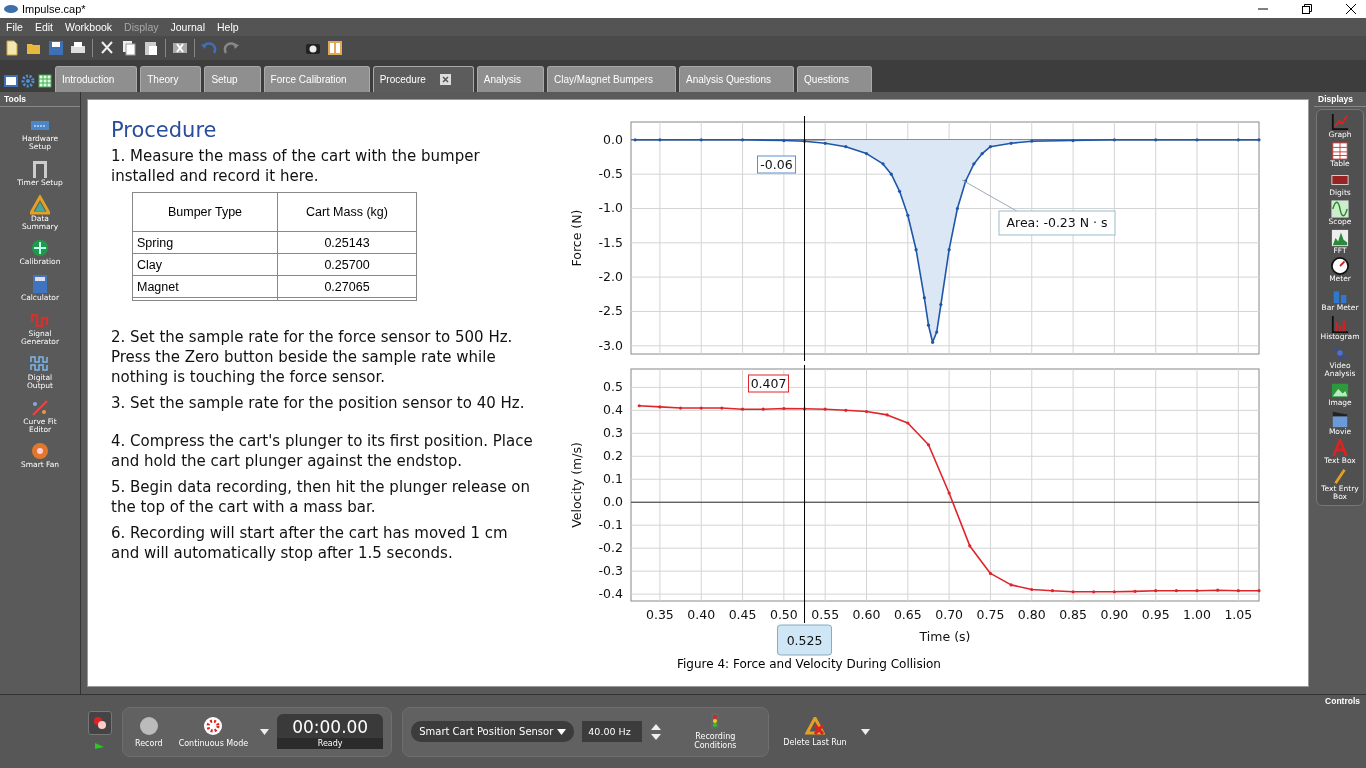 The height and width of the screenshot is (768, 1366). I want to click on step-text: 5. Begin data recording, then hit the plunger release on the top of the cart with a mass bar., so click(321, 497).